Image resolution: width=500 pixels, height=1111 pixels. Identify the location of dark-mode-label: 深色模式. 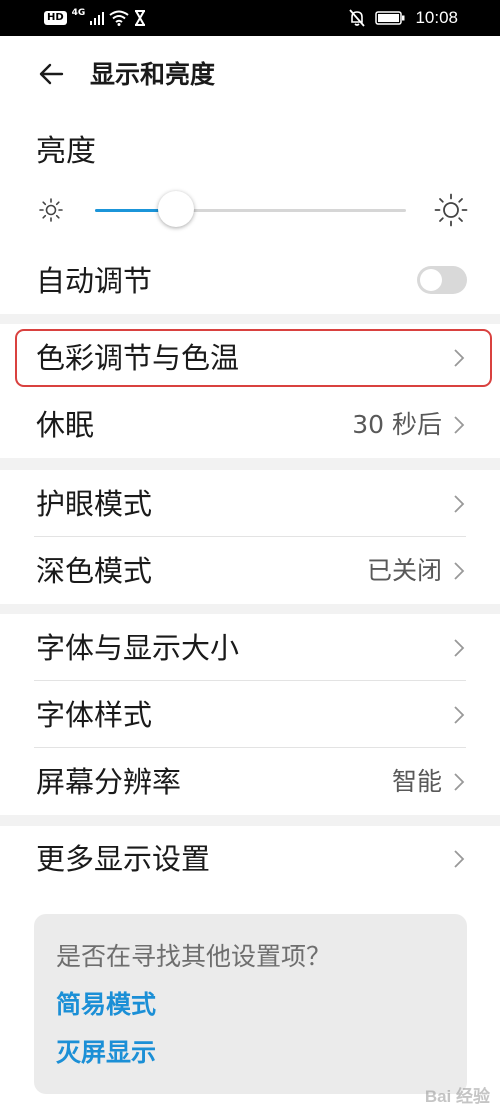
(94, 570).